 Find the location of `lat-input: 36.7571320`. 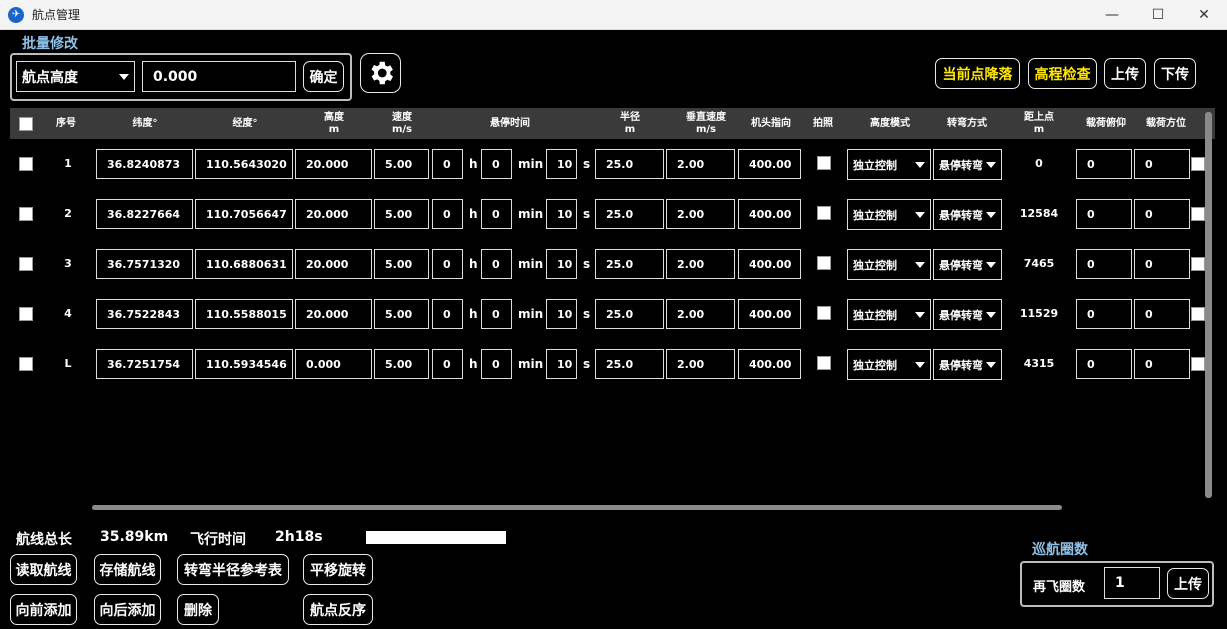

lat-input: 36.7571320 is located at coordinates (144, 264).